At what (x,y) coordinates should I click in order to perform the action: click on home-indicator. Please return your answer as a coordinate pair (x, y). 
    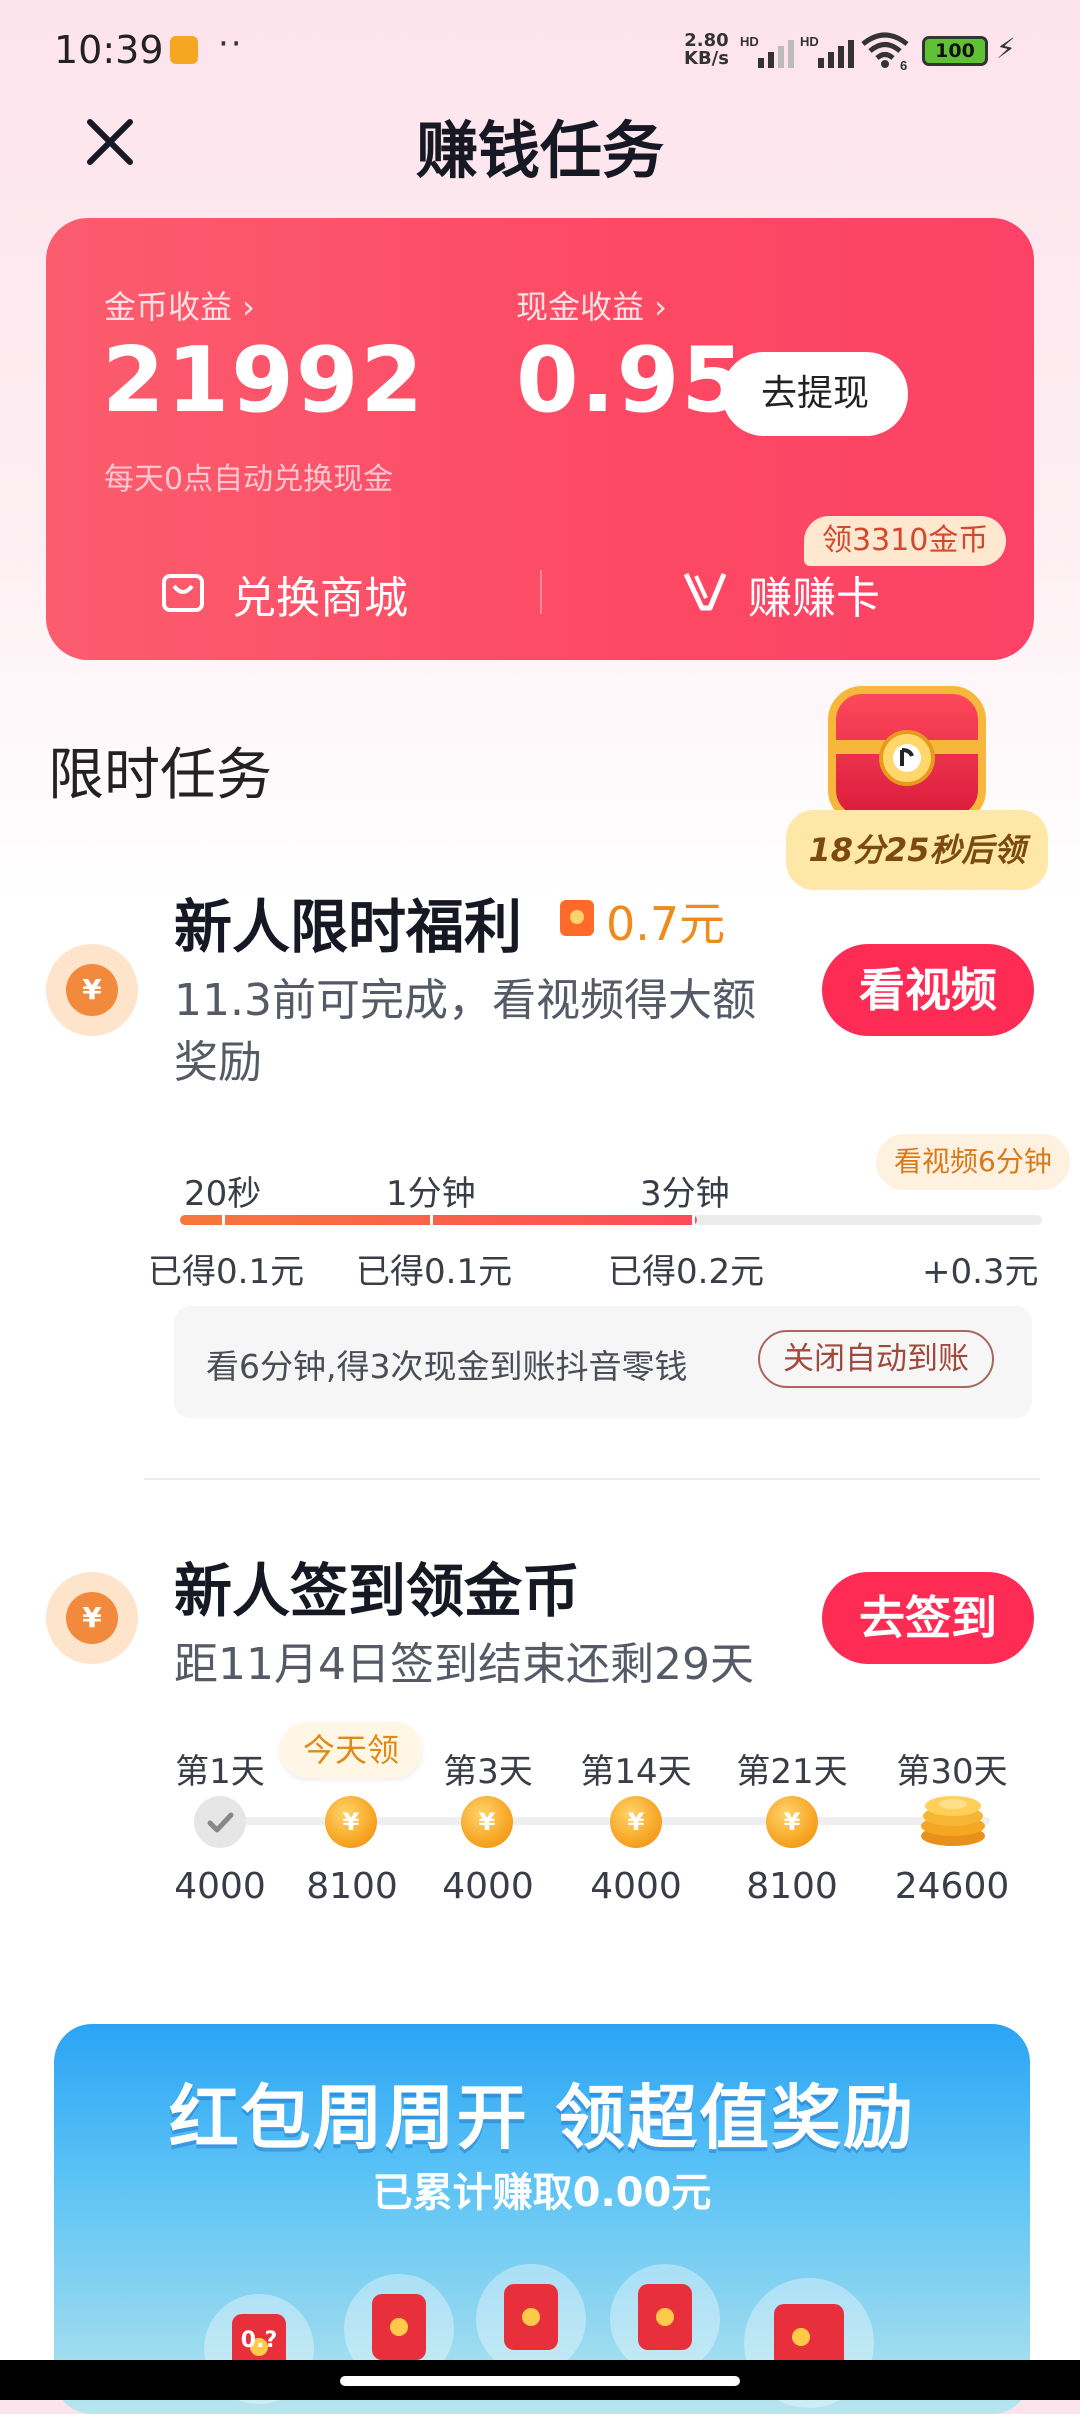
    Looking at the image, I should click on (540, 2381).